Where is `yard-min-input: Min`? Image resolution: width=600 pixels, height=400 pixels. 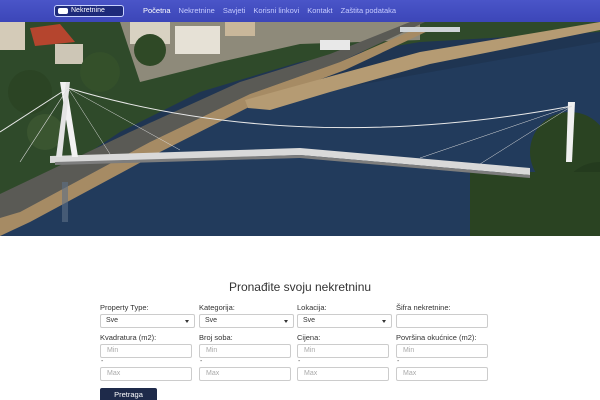
yard-min-input: Min is located at coordinates (442, 351).